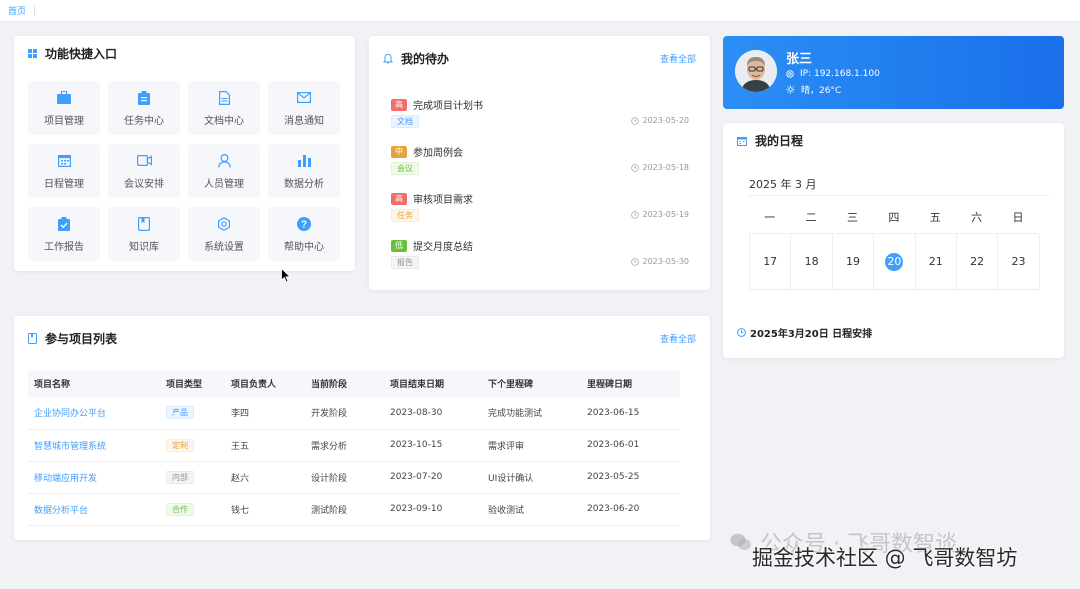  Describe the element at coordinates (425, 59) in the screenshot. I see `todo-title-text: 我的待办` at that location.